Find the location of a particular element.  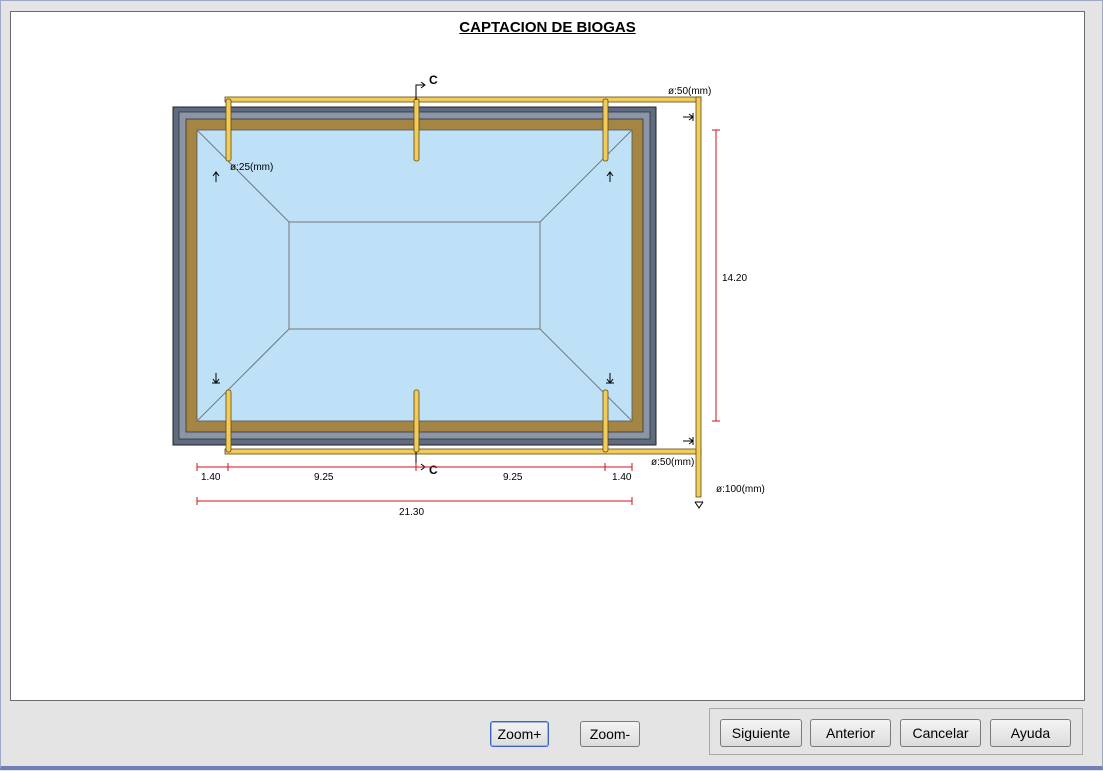

dim-total-label: 21.30 is located at coordinates (411, 512).